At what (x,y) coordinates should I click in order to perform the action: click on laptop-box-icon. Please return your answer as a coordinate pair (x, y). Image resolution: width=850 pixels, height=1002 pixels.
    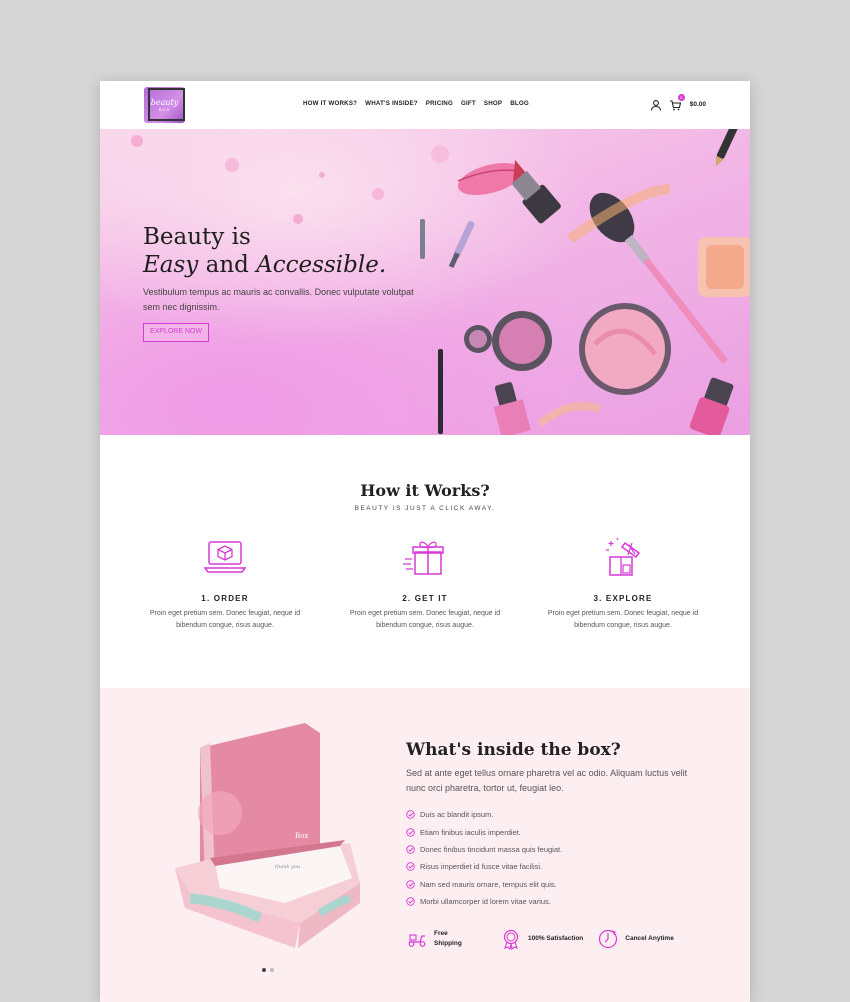
    Looking at the image, I should click on (225, 557).